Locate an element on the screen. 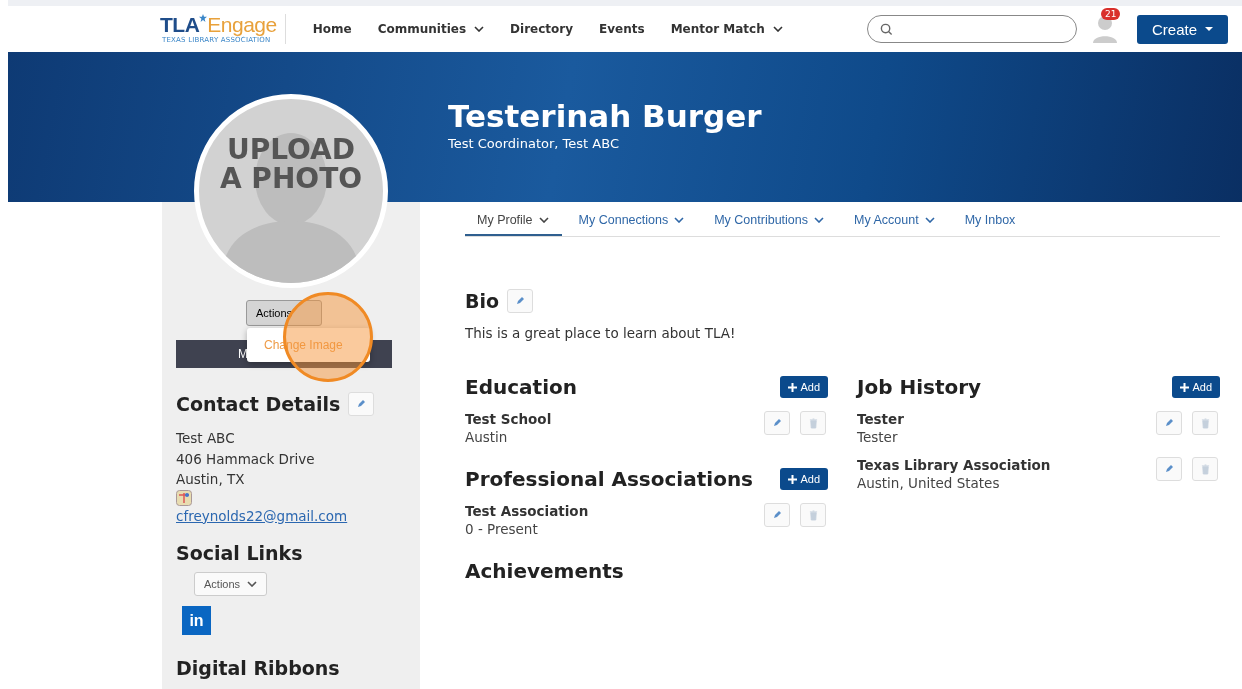 The height and width of the screenshot is (689, 1242). item-subtitle: 0 - Present is located at coordinates (502, 529).